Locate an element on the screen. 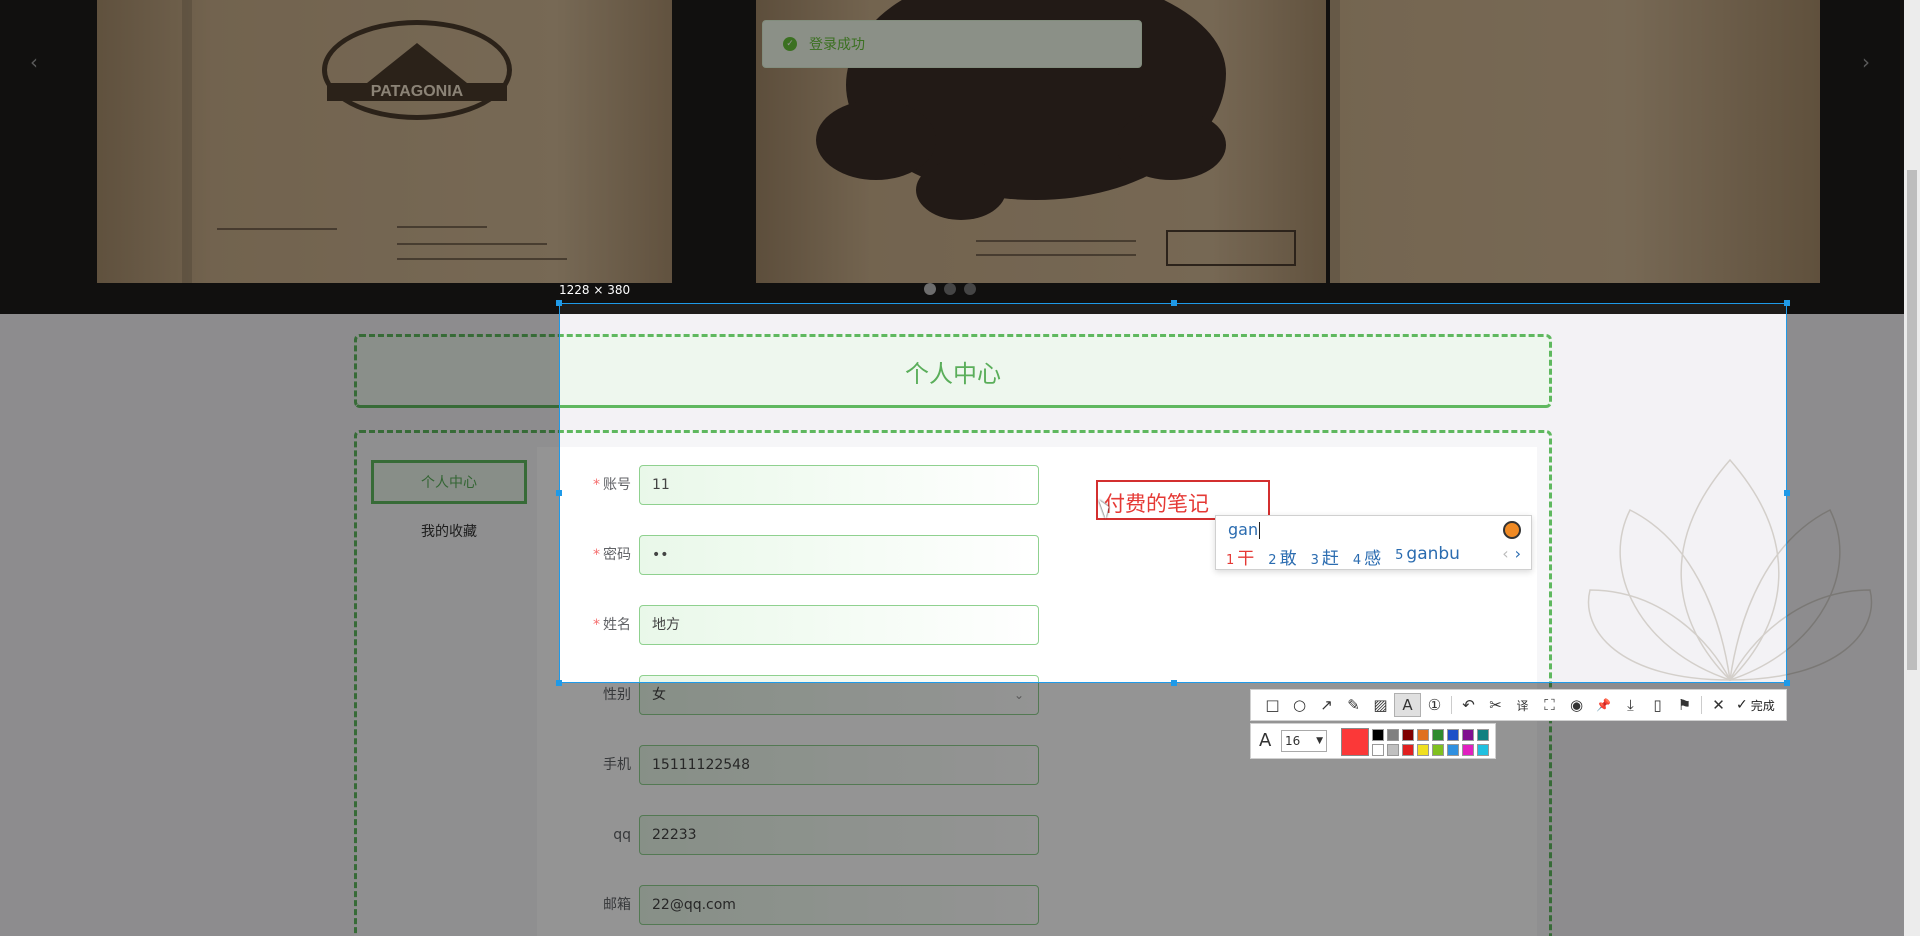 The width and height of the screenshot is (1920, 936). ime-candidate-2: 2敢 is located at coordinates (1282, 556).